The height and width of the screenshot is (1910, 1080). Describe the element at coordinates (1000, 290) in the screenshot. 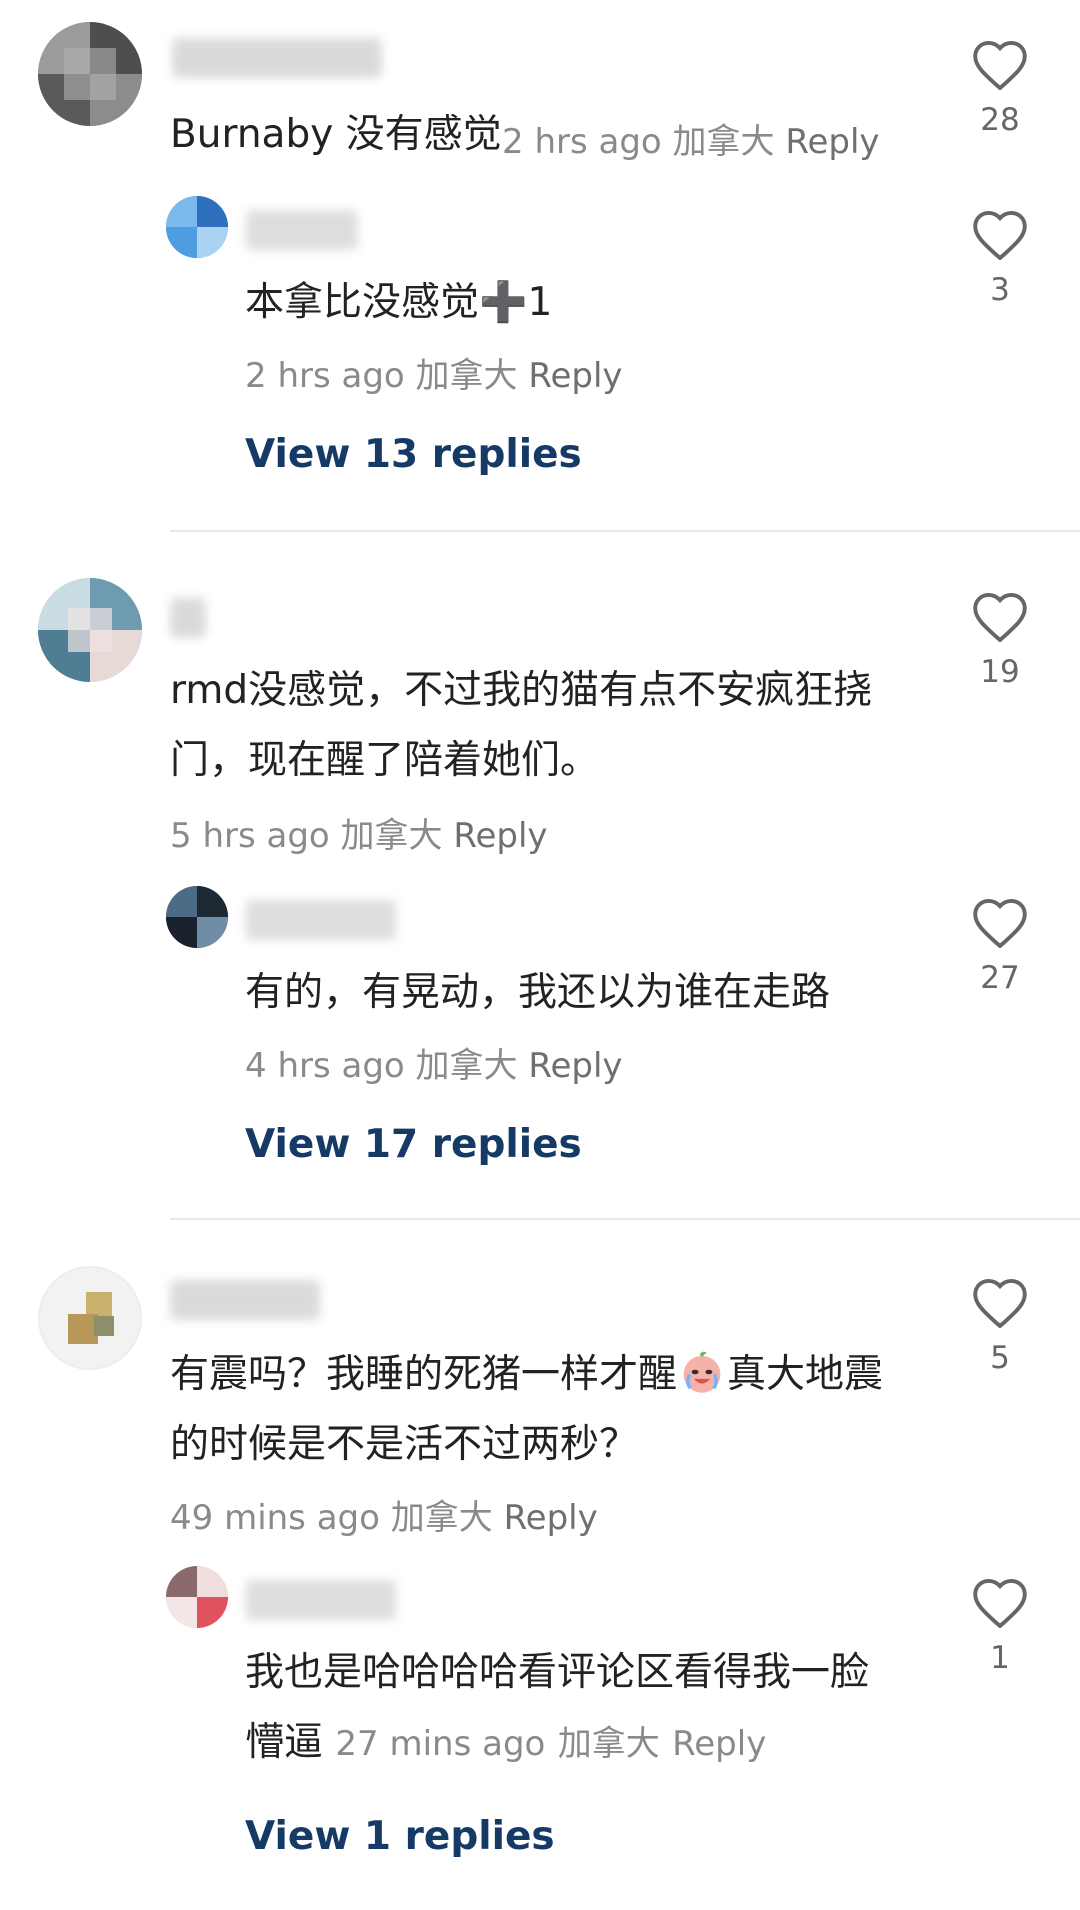

I see `like-count: 3` at that location.